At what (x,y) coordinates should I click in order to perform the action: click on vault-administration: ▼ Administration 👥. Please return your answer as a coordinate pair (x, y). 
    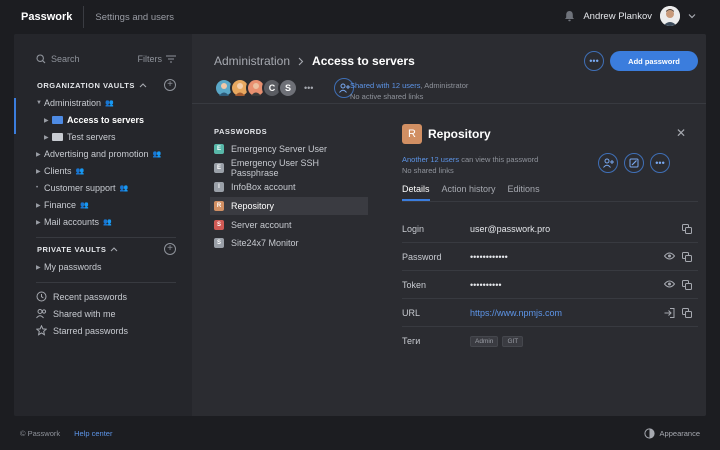
    Looking at the image, I should click on (75, 103).